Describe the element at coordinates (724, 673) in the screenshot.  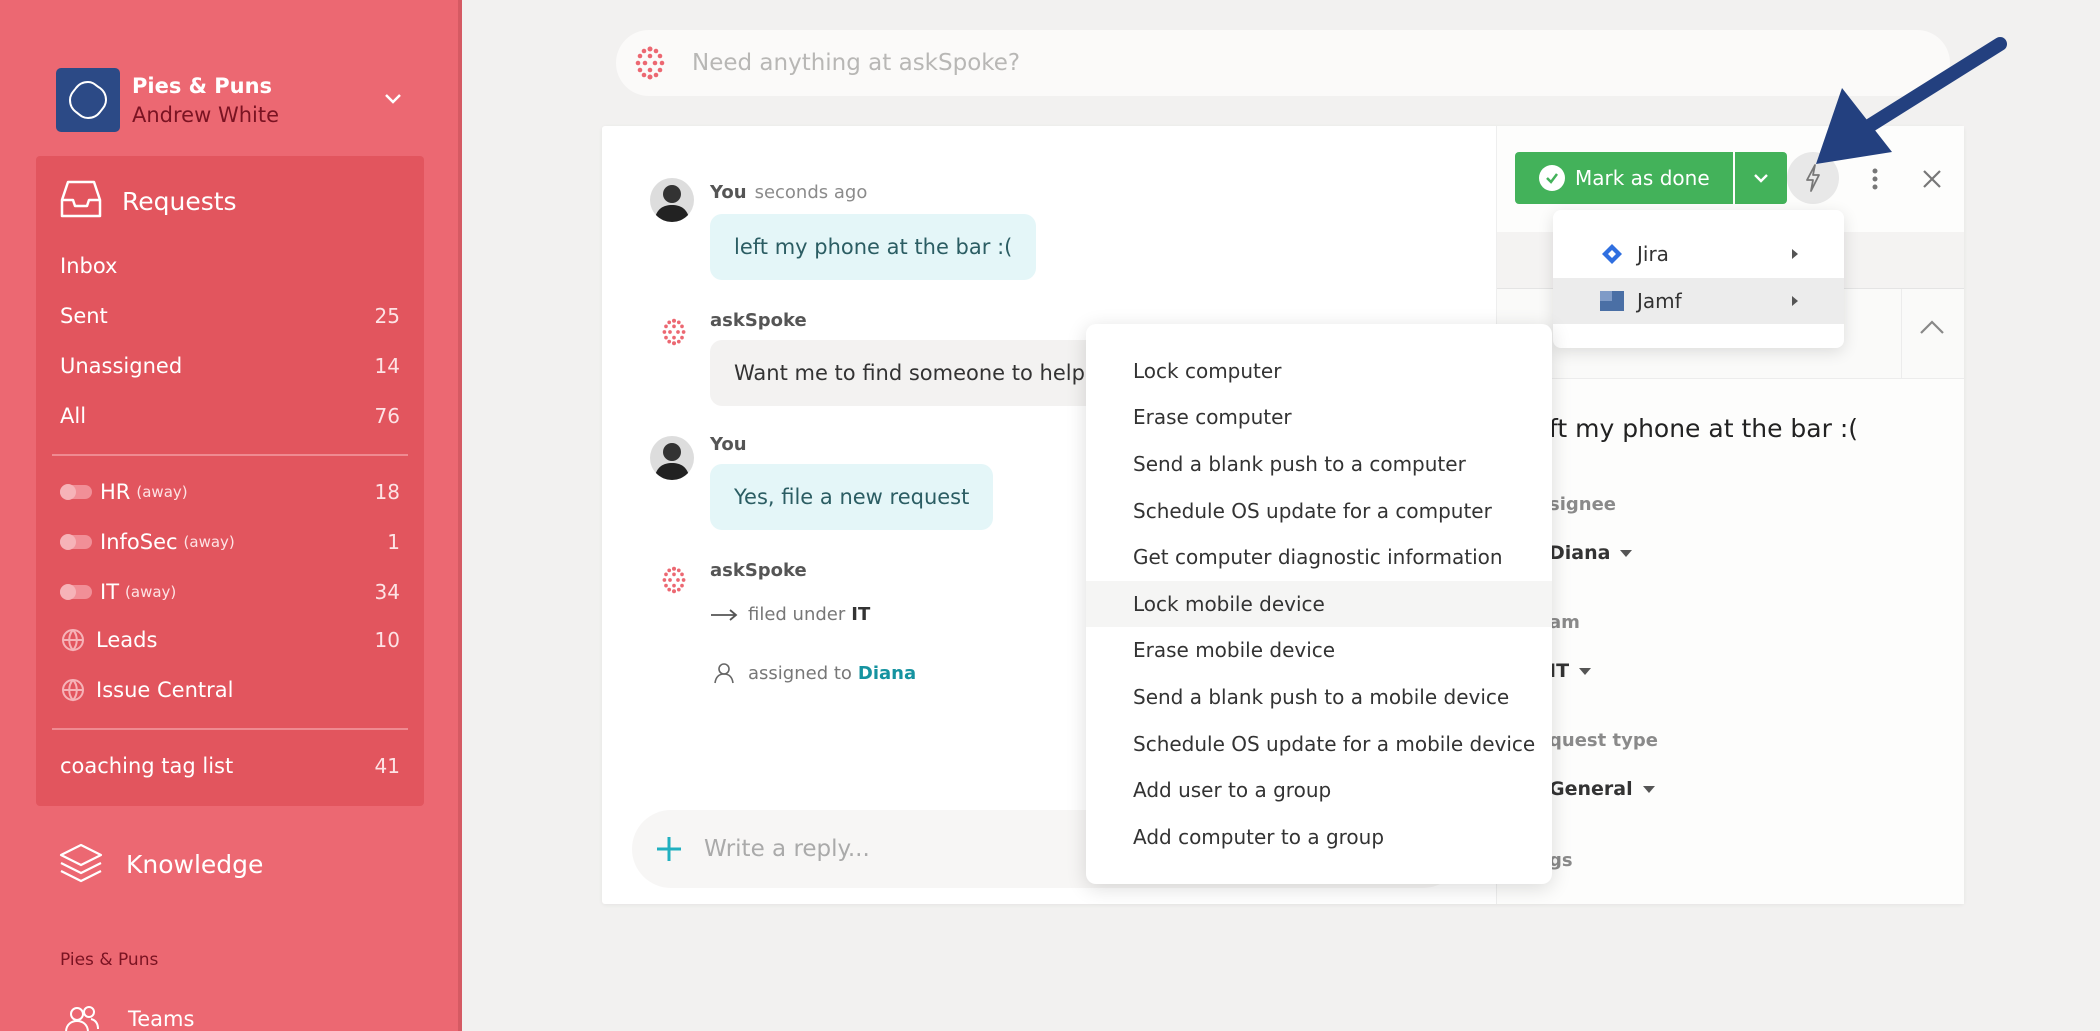
I see `person-icon` at that location.